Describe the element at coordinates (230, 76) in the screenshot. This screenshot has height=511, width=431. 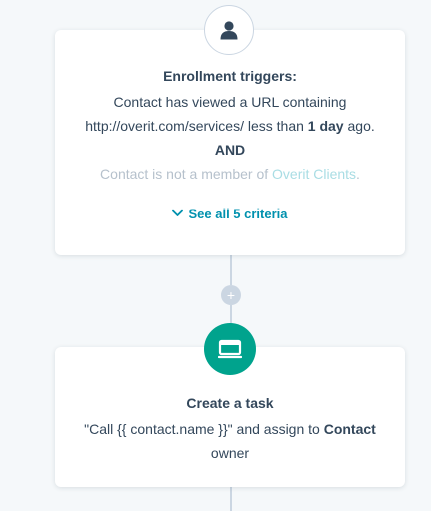
I see `trigger-title: Enrollment triggers:` at that location.